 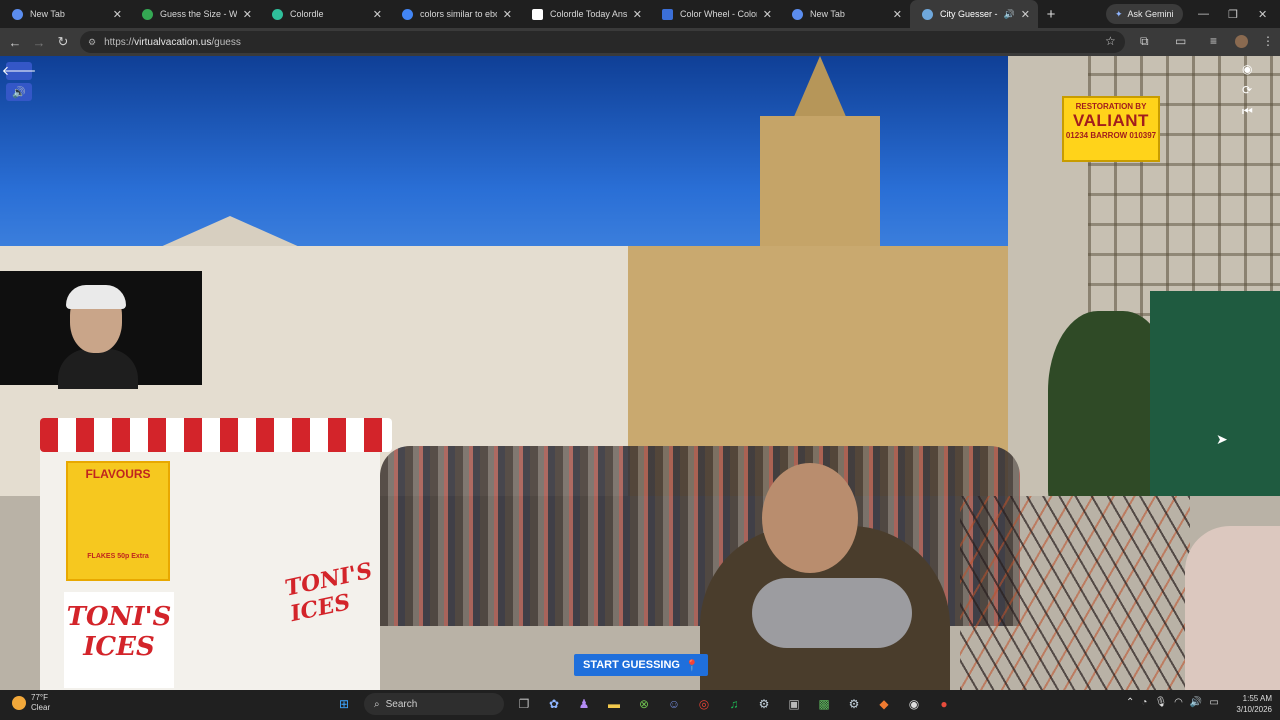 What do you see at coordinates (1051, 14) in the screenshot?
I see `new-tab-button: +` at bounding box center [1051, 14].